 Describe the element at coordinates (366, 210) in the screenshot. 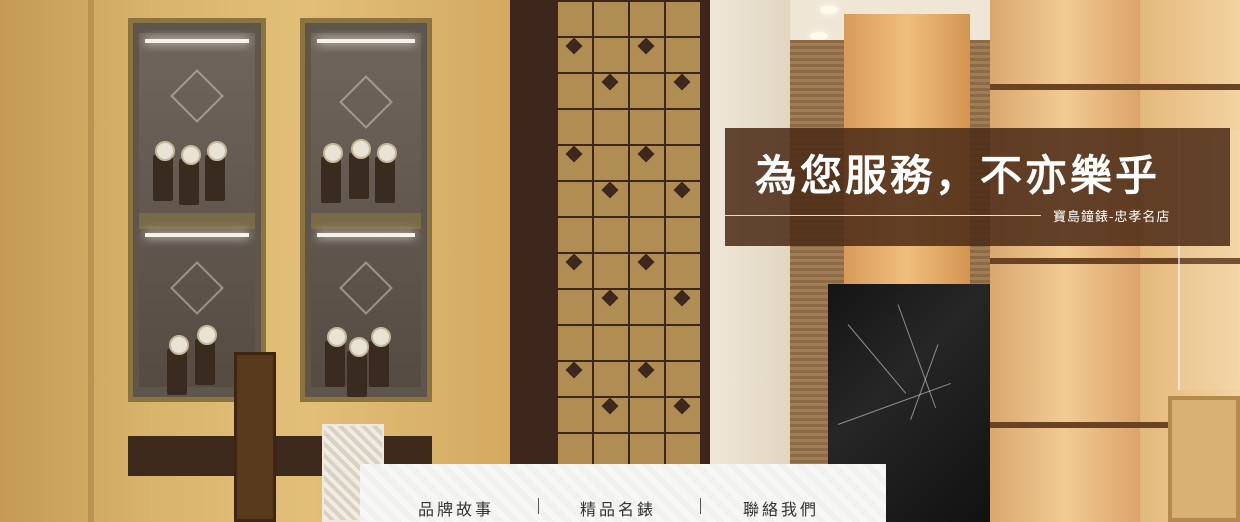

I see `display-cabinet-right` at that location.